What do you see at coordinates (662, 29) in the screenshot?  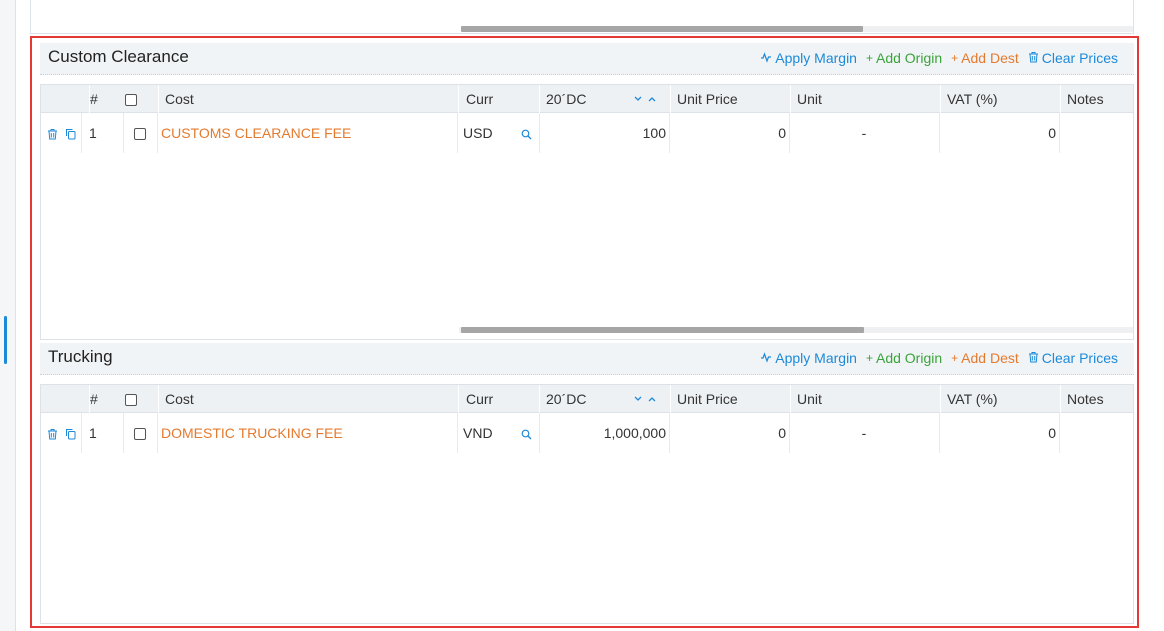 I see `scrollbar-thumb` at bounding box center [662, 29].